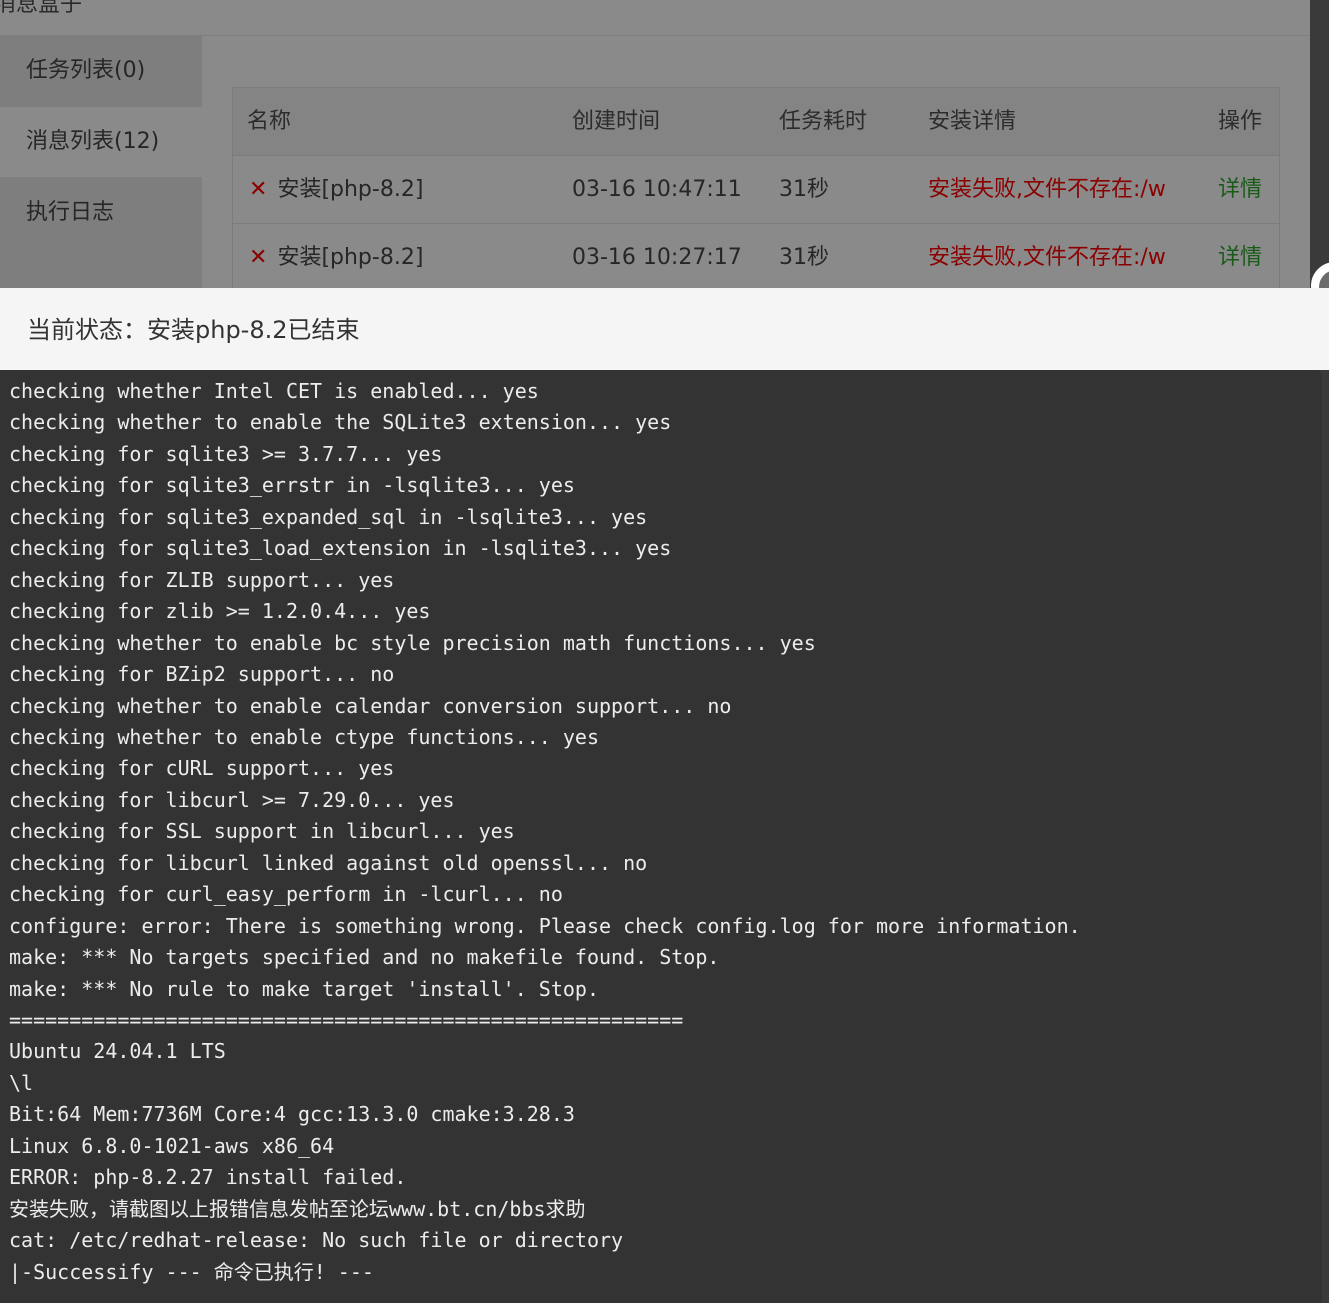 This screenshot has height=1303, width=1329. What do you see at coordinates (191, 1271) in the screenshot?
I see `console-line: |-Successify --- 命令已执行! ---` at bounding box center [191, 1271].